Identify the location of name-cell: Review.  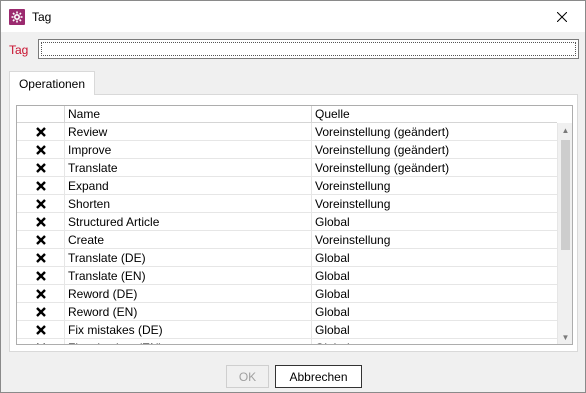
(188, 132).